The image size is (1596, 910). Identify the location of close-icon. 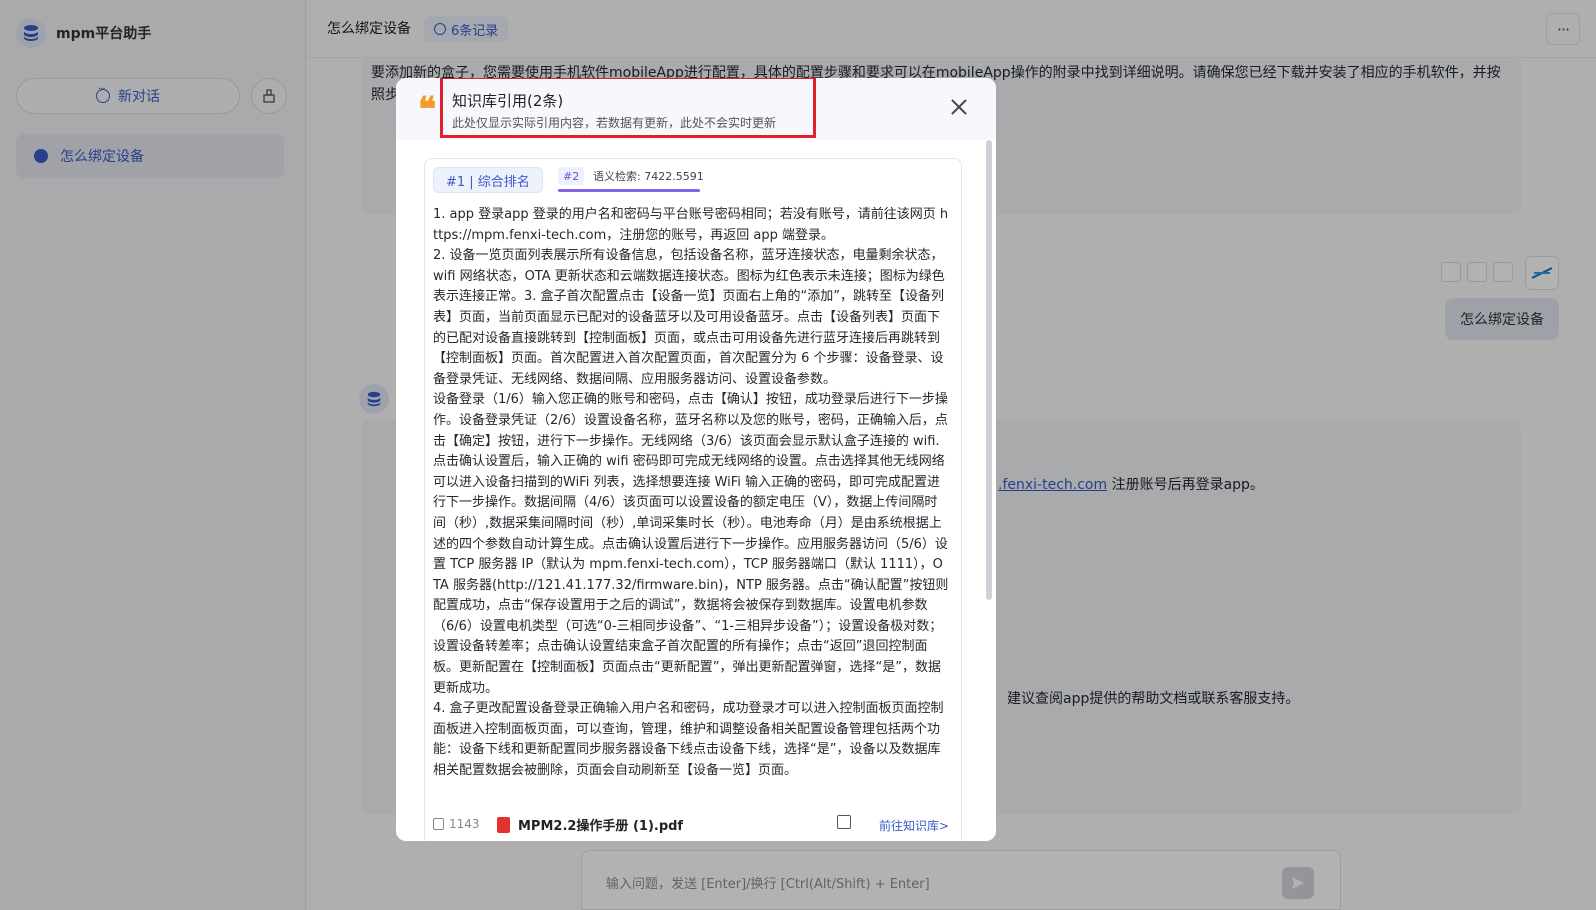
(959, 107).